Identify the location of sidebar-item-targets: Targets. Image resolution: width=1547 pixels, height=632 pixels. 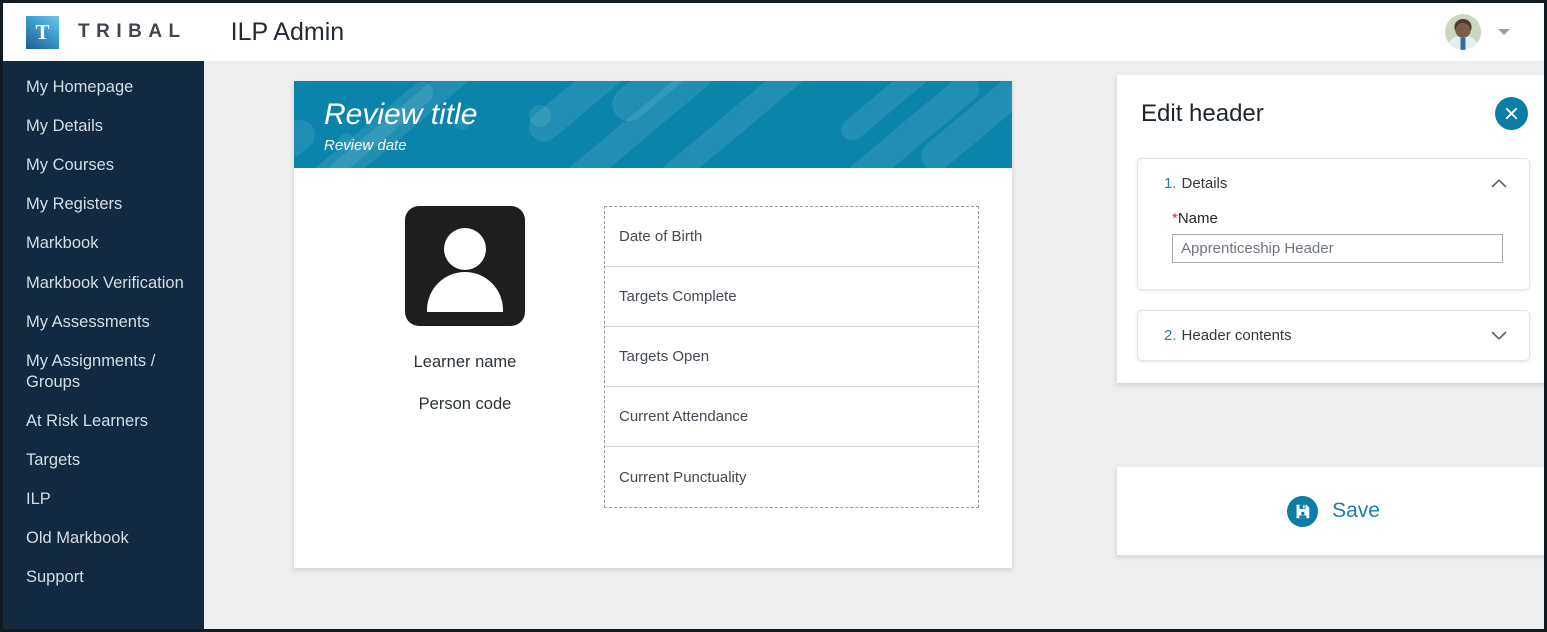
(103, 460).